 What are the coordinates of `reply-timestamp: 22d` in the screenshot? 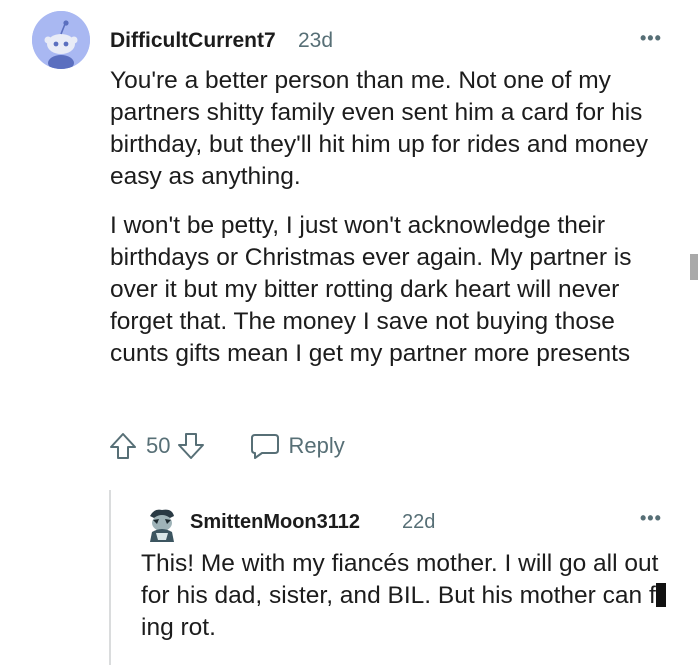 It's located at (419, 522).